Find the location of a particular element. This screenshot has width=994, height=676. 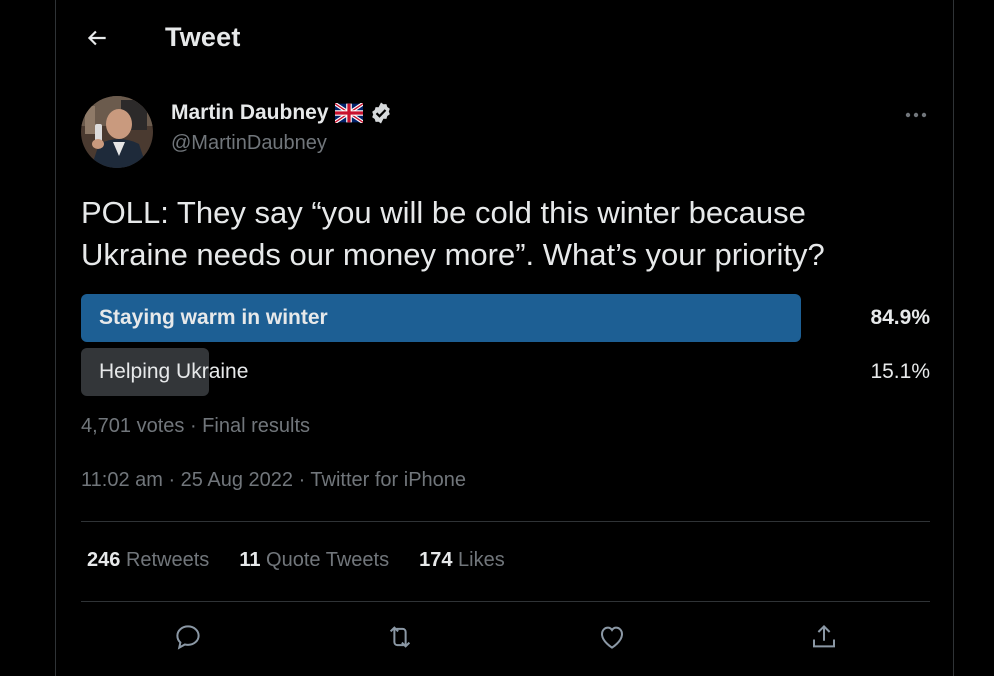

retweet-icon is located at coordinates (400, 637).